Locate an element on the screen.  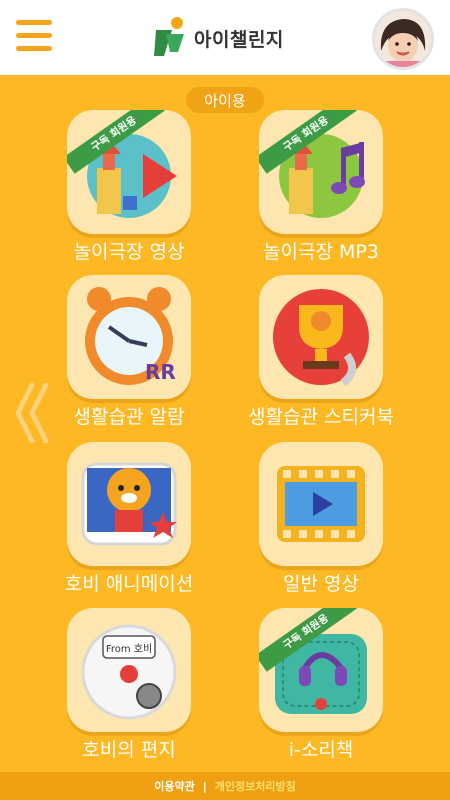
app-title: 아이챌린지 is located at coordinates (239, 39).